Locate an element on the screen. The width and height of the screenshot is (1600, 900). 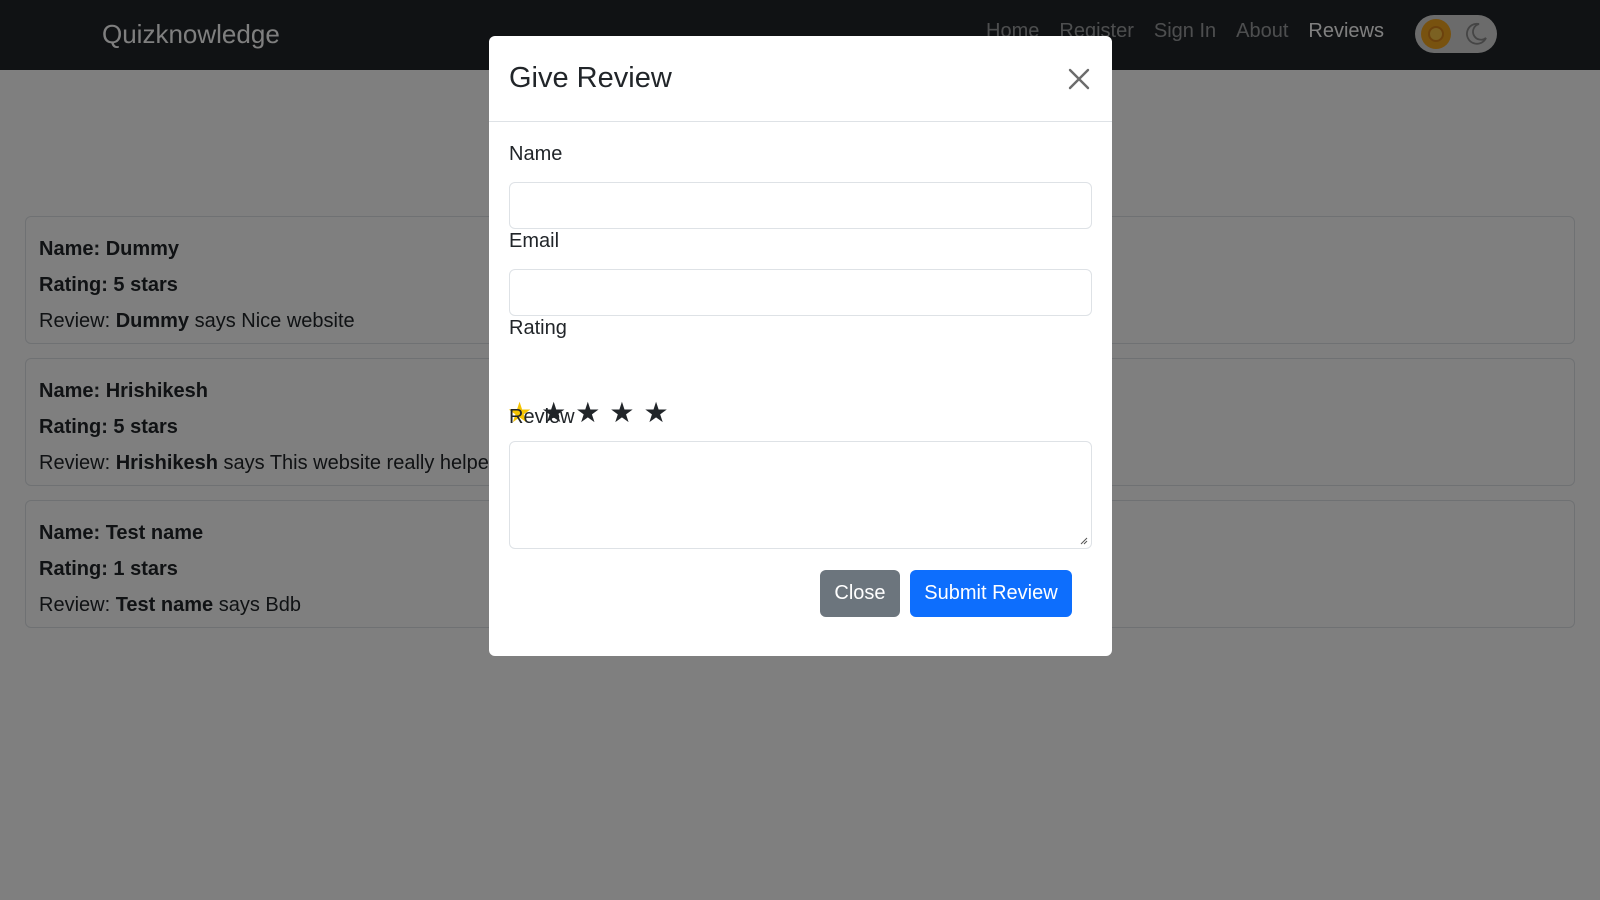
email-label: Email is located at coordinates (534, 241).